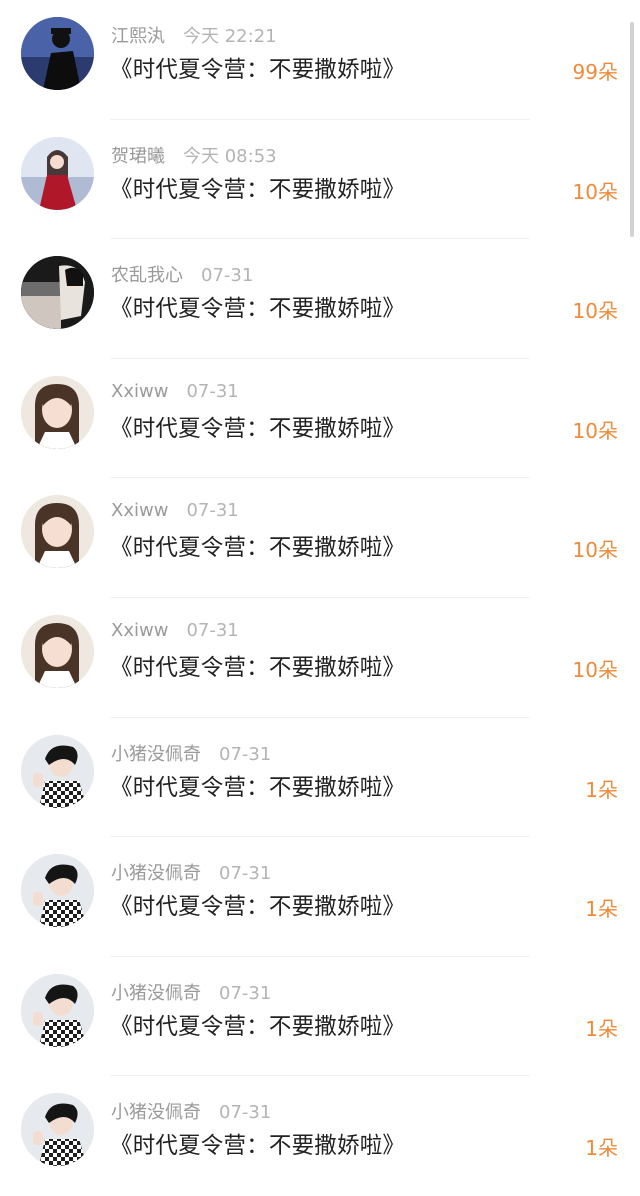 Image resolution: width=640 pixels, height=1196 pixels. I want to click on timestamp: 今天 08:53, so click(230, 156).